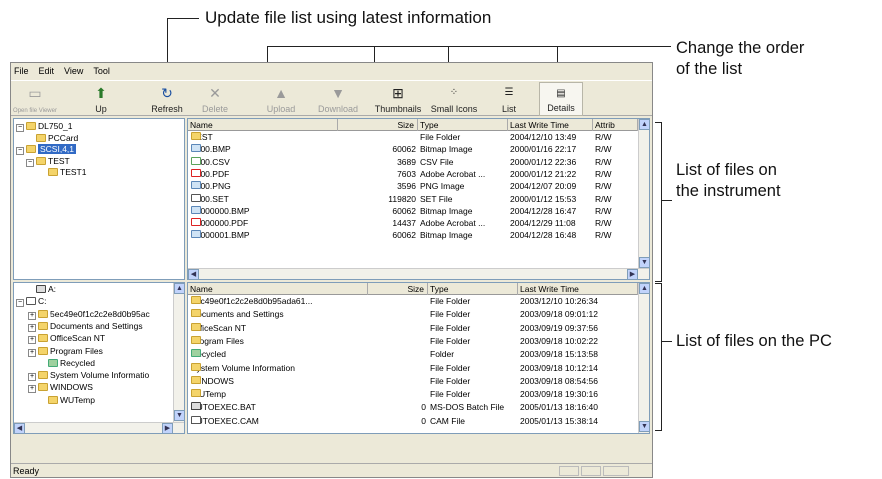 The width and height of the screenshot is (882, 479). I want to click on file-size: 60062, so click(404, 210).